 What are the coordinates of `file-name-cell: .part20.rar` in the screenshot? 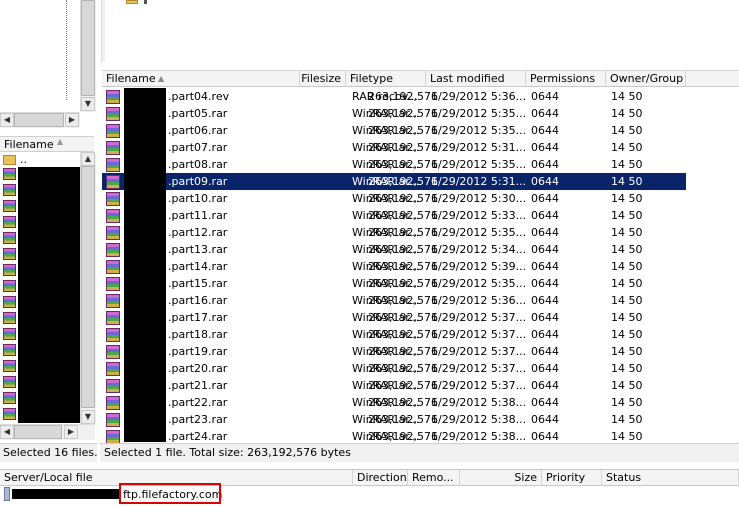 It's located at (198, 368).